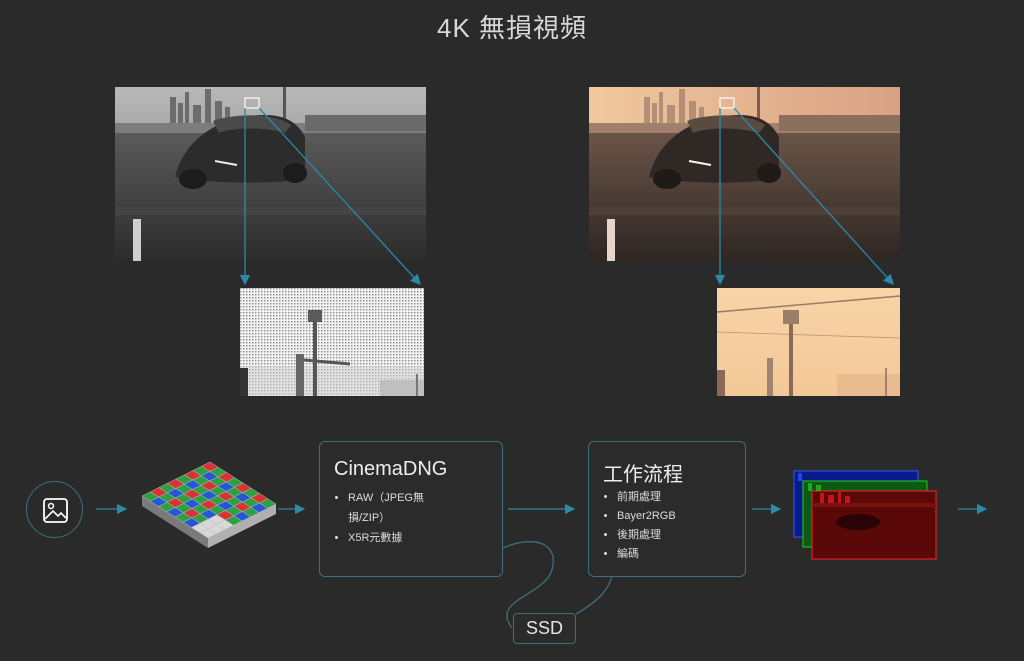 This screenshot has height=661, width=1024. What do you see at coordinates (393, 508) in the screenshot?
I see `cinemadng-item: RAW（JPEG無損/ZIP）` at bounding box center [393, 508].